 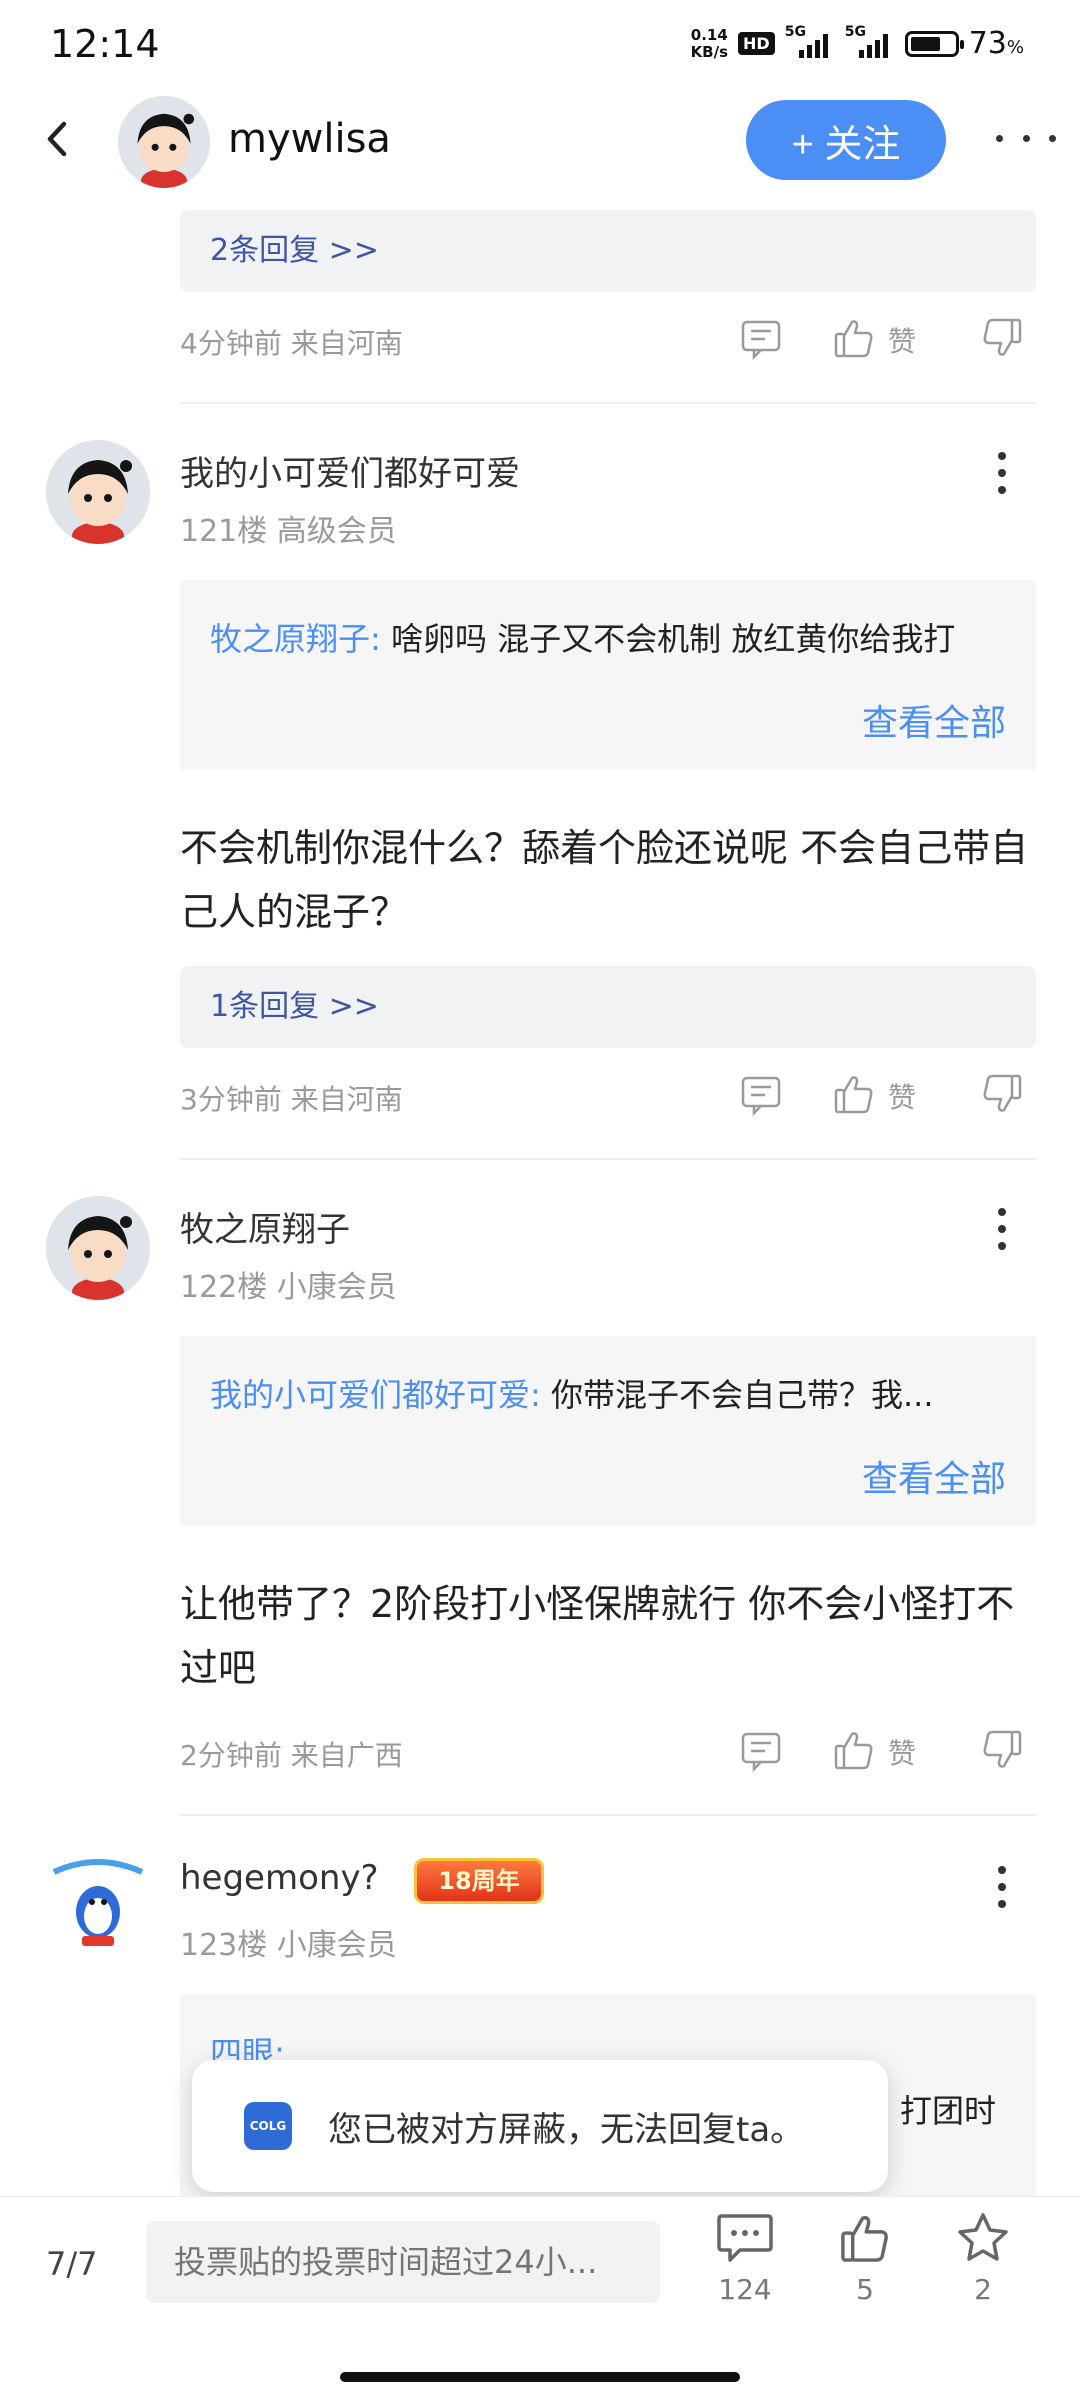 What do you see at coordinates (59, 139) in the screenshot?
I see `back-arrow-icon` at bounding box center [59, 139].